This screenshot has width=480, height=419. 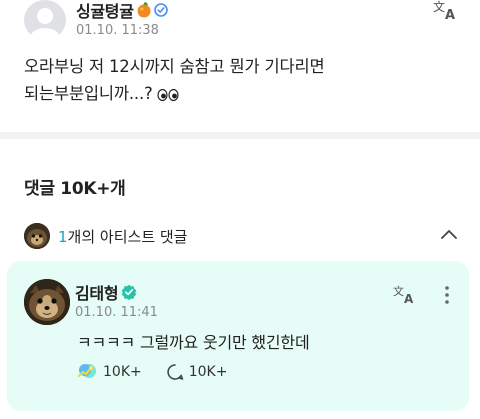 I want to click on orange-emoji-icon, so click(x=144, y=10).